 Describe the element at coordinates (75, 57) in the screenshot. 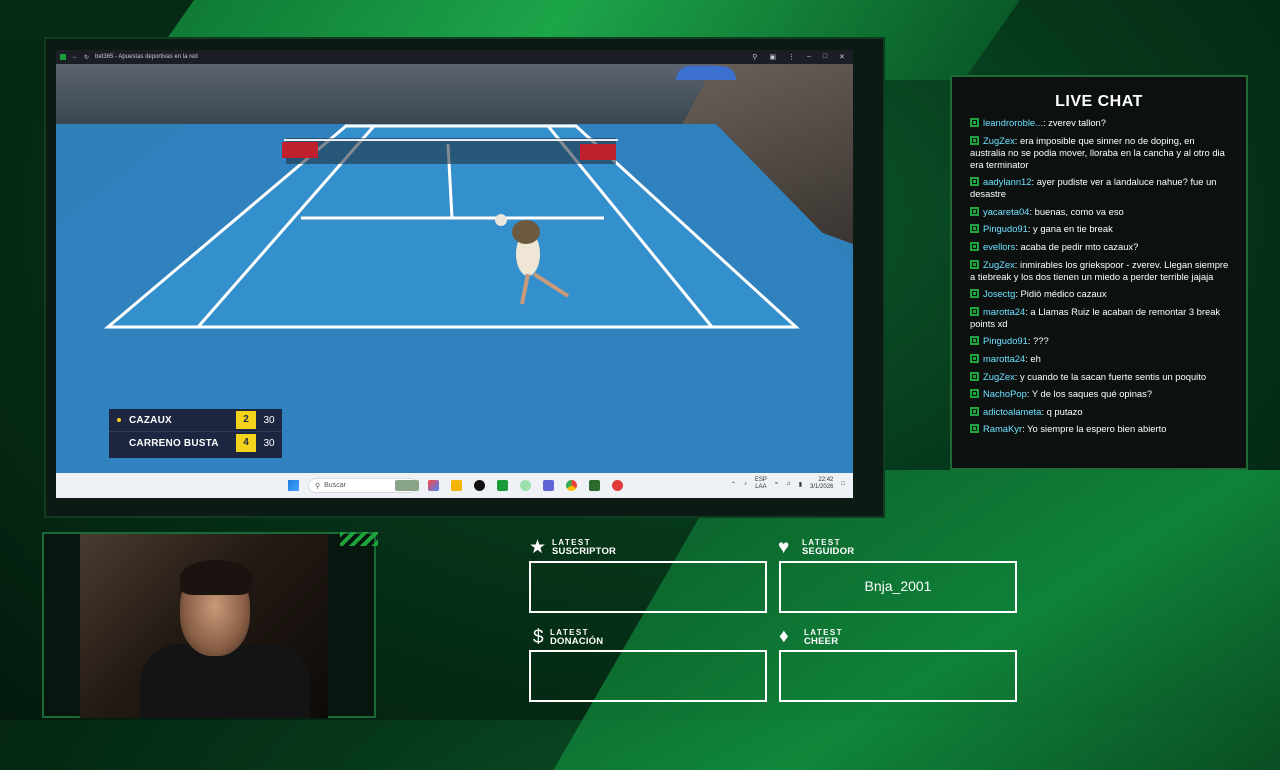

I see `back-arrow-icon: ←` at that location.